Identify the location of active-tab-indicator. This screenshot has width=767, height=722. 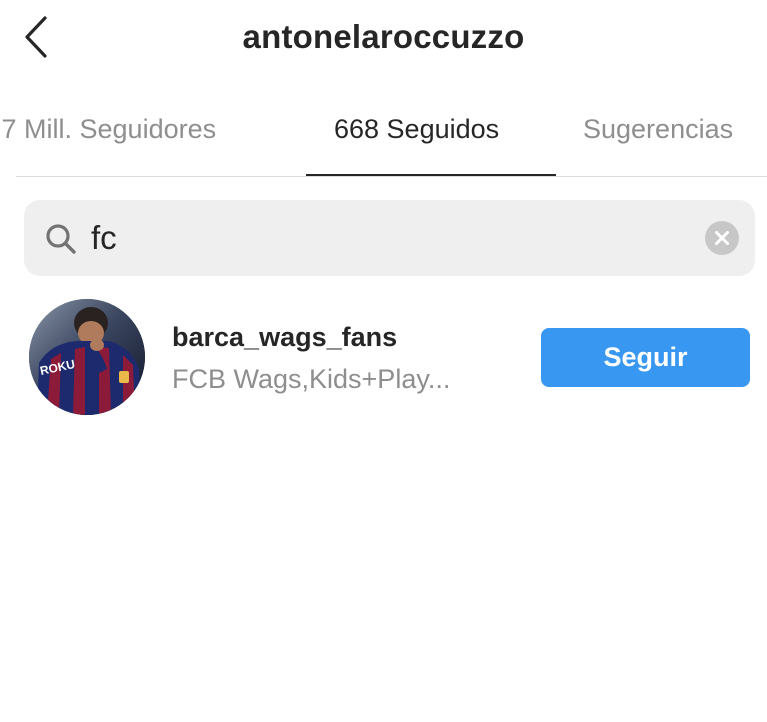
(431, 175).